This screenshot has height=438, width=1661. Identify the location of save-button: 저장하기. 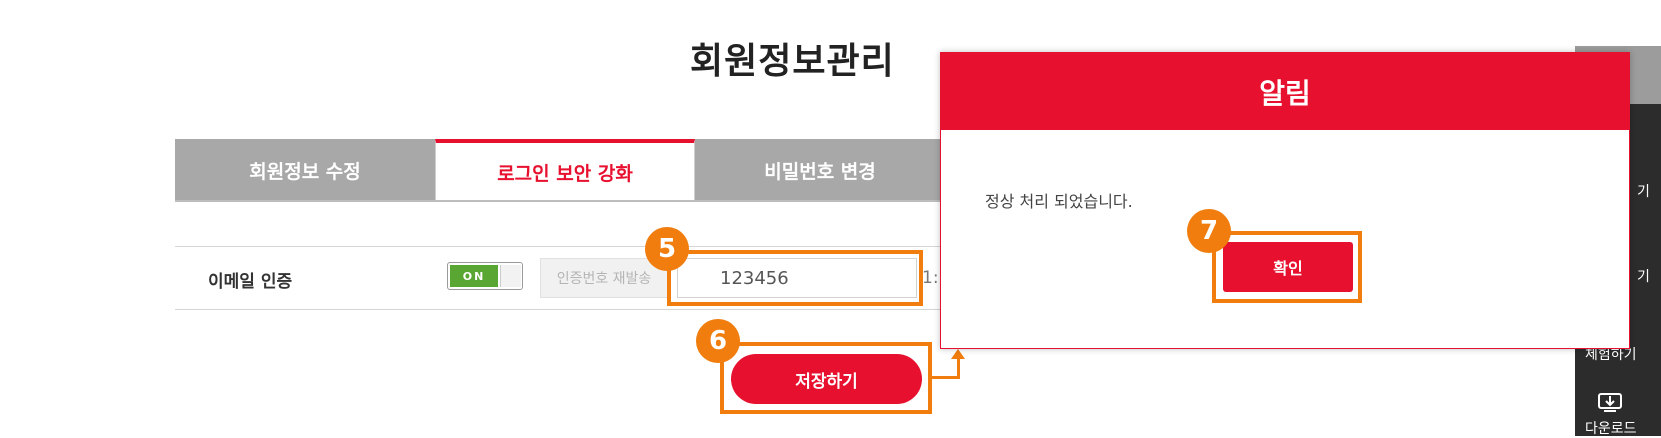
(826, 379).